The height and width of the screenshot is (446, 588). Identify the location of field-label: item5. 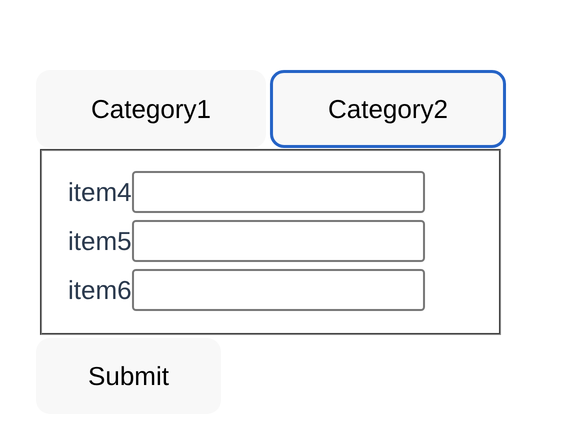
(100, 241).